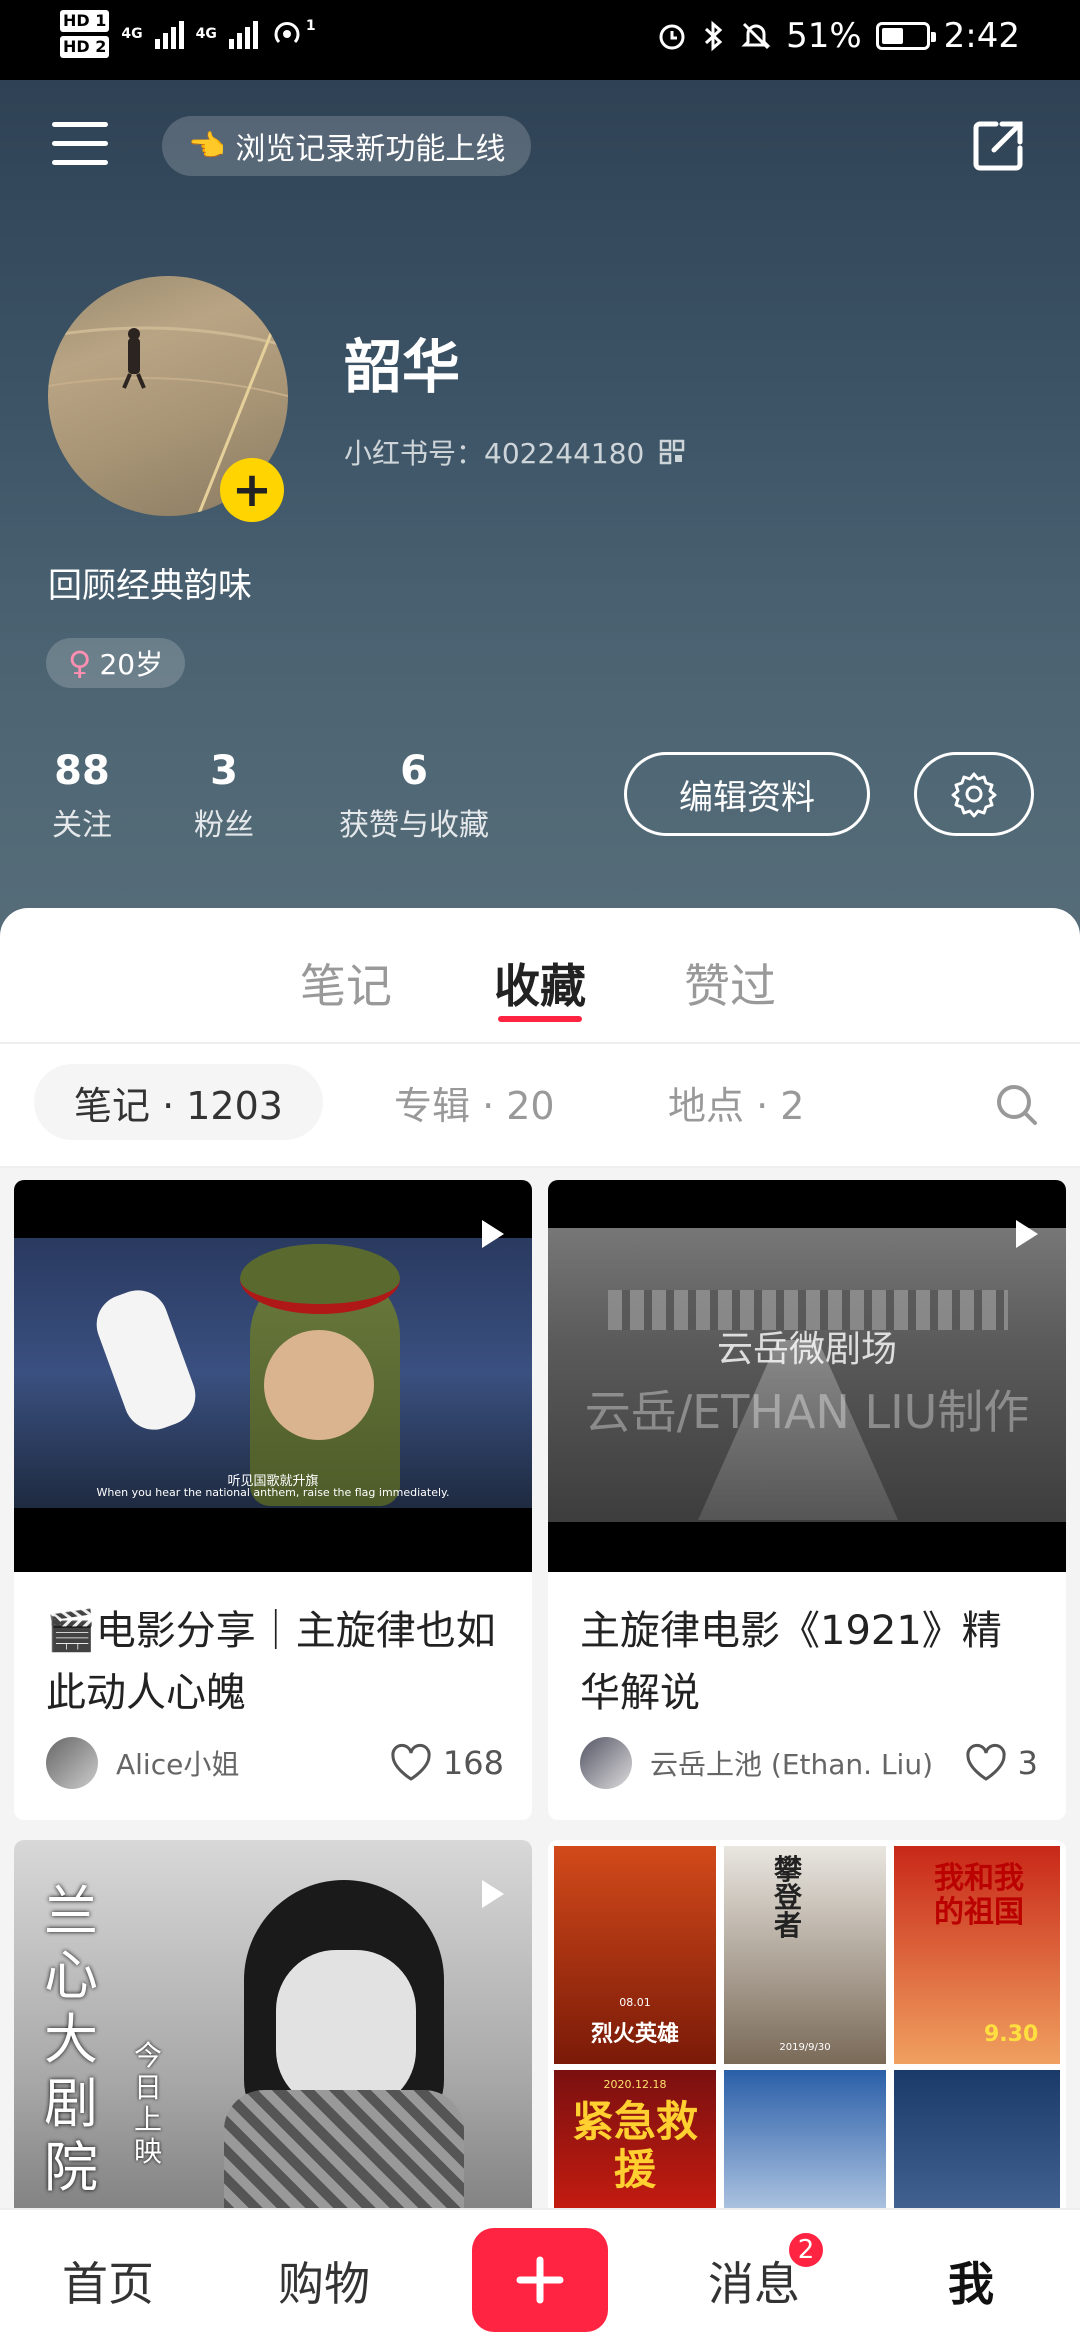 The width and height of the screenshot is (1080, 2340). I want to click on user-id: 小红书号：402244180, so click(515, 452).